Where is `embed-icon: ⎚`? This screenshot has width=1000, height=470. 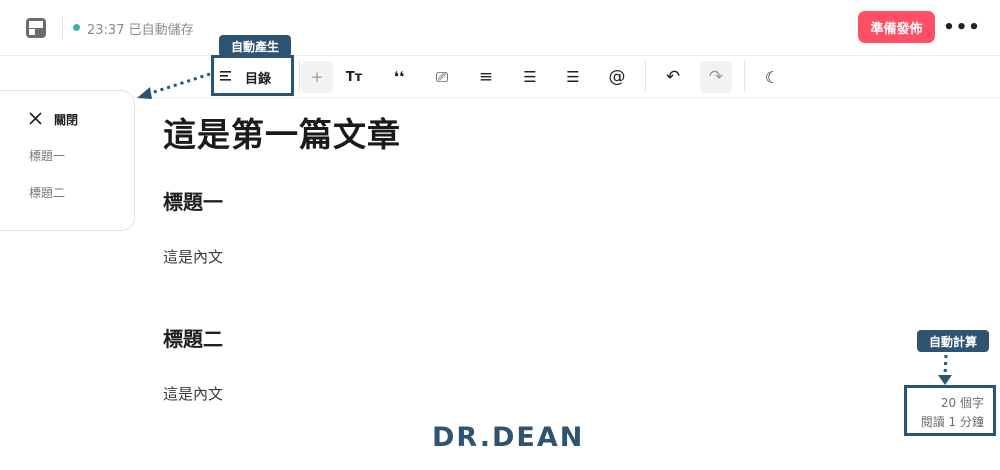 embed-icon: ⎚ is located at coordinates (442, 77).